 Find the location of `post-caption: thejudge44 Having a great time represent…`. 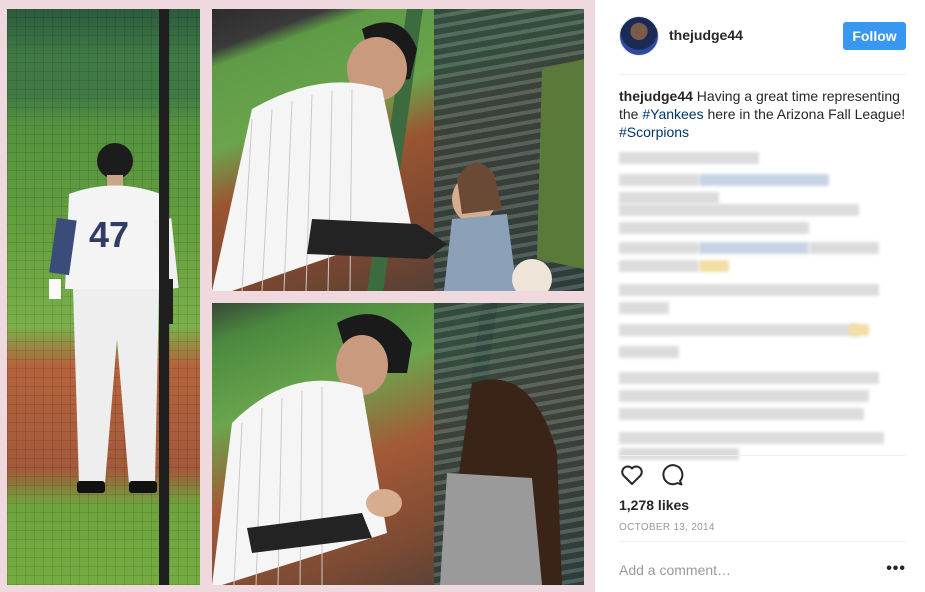

post-caption: thejudge44 Having a great time represent… is located at coordinates (762, 114).